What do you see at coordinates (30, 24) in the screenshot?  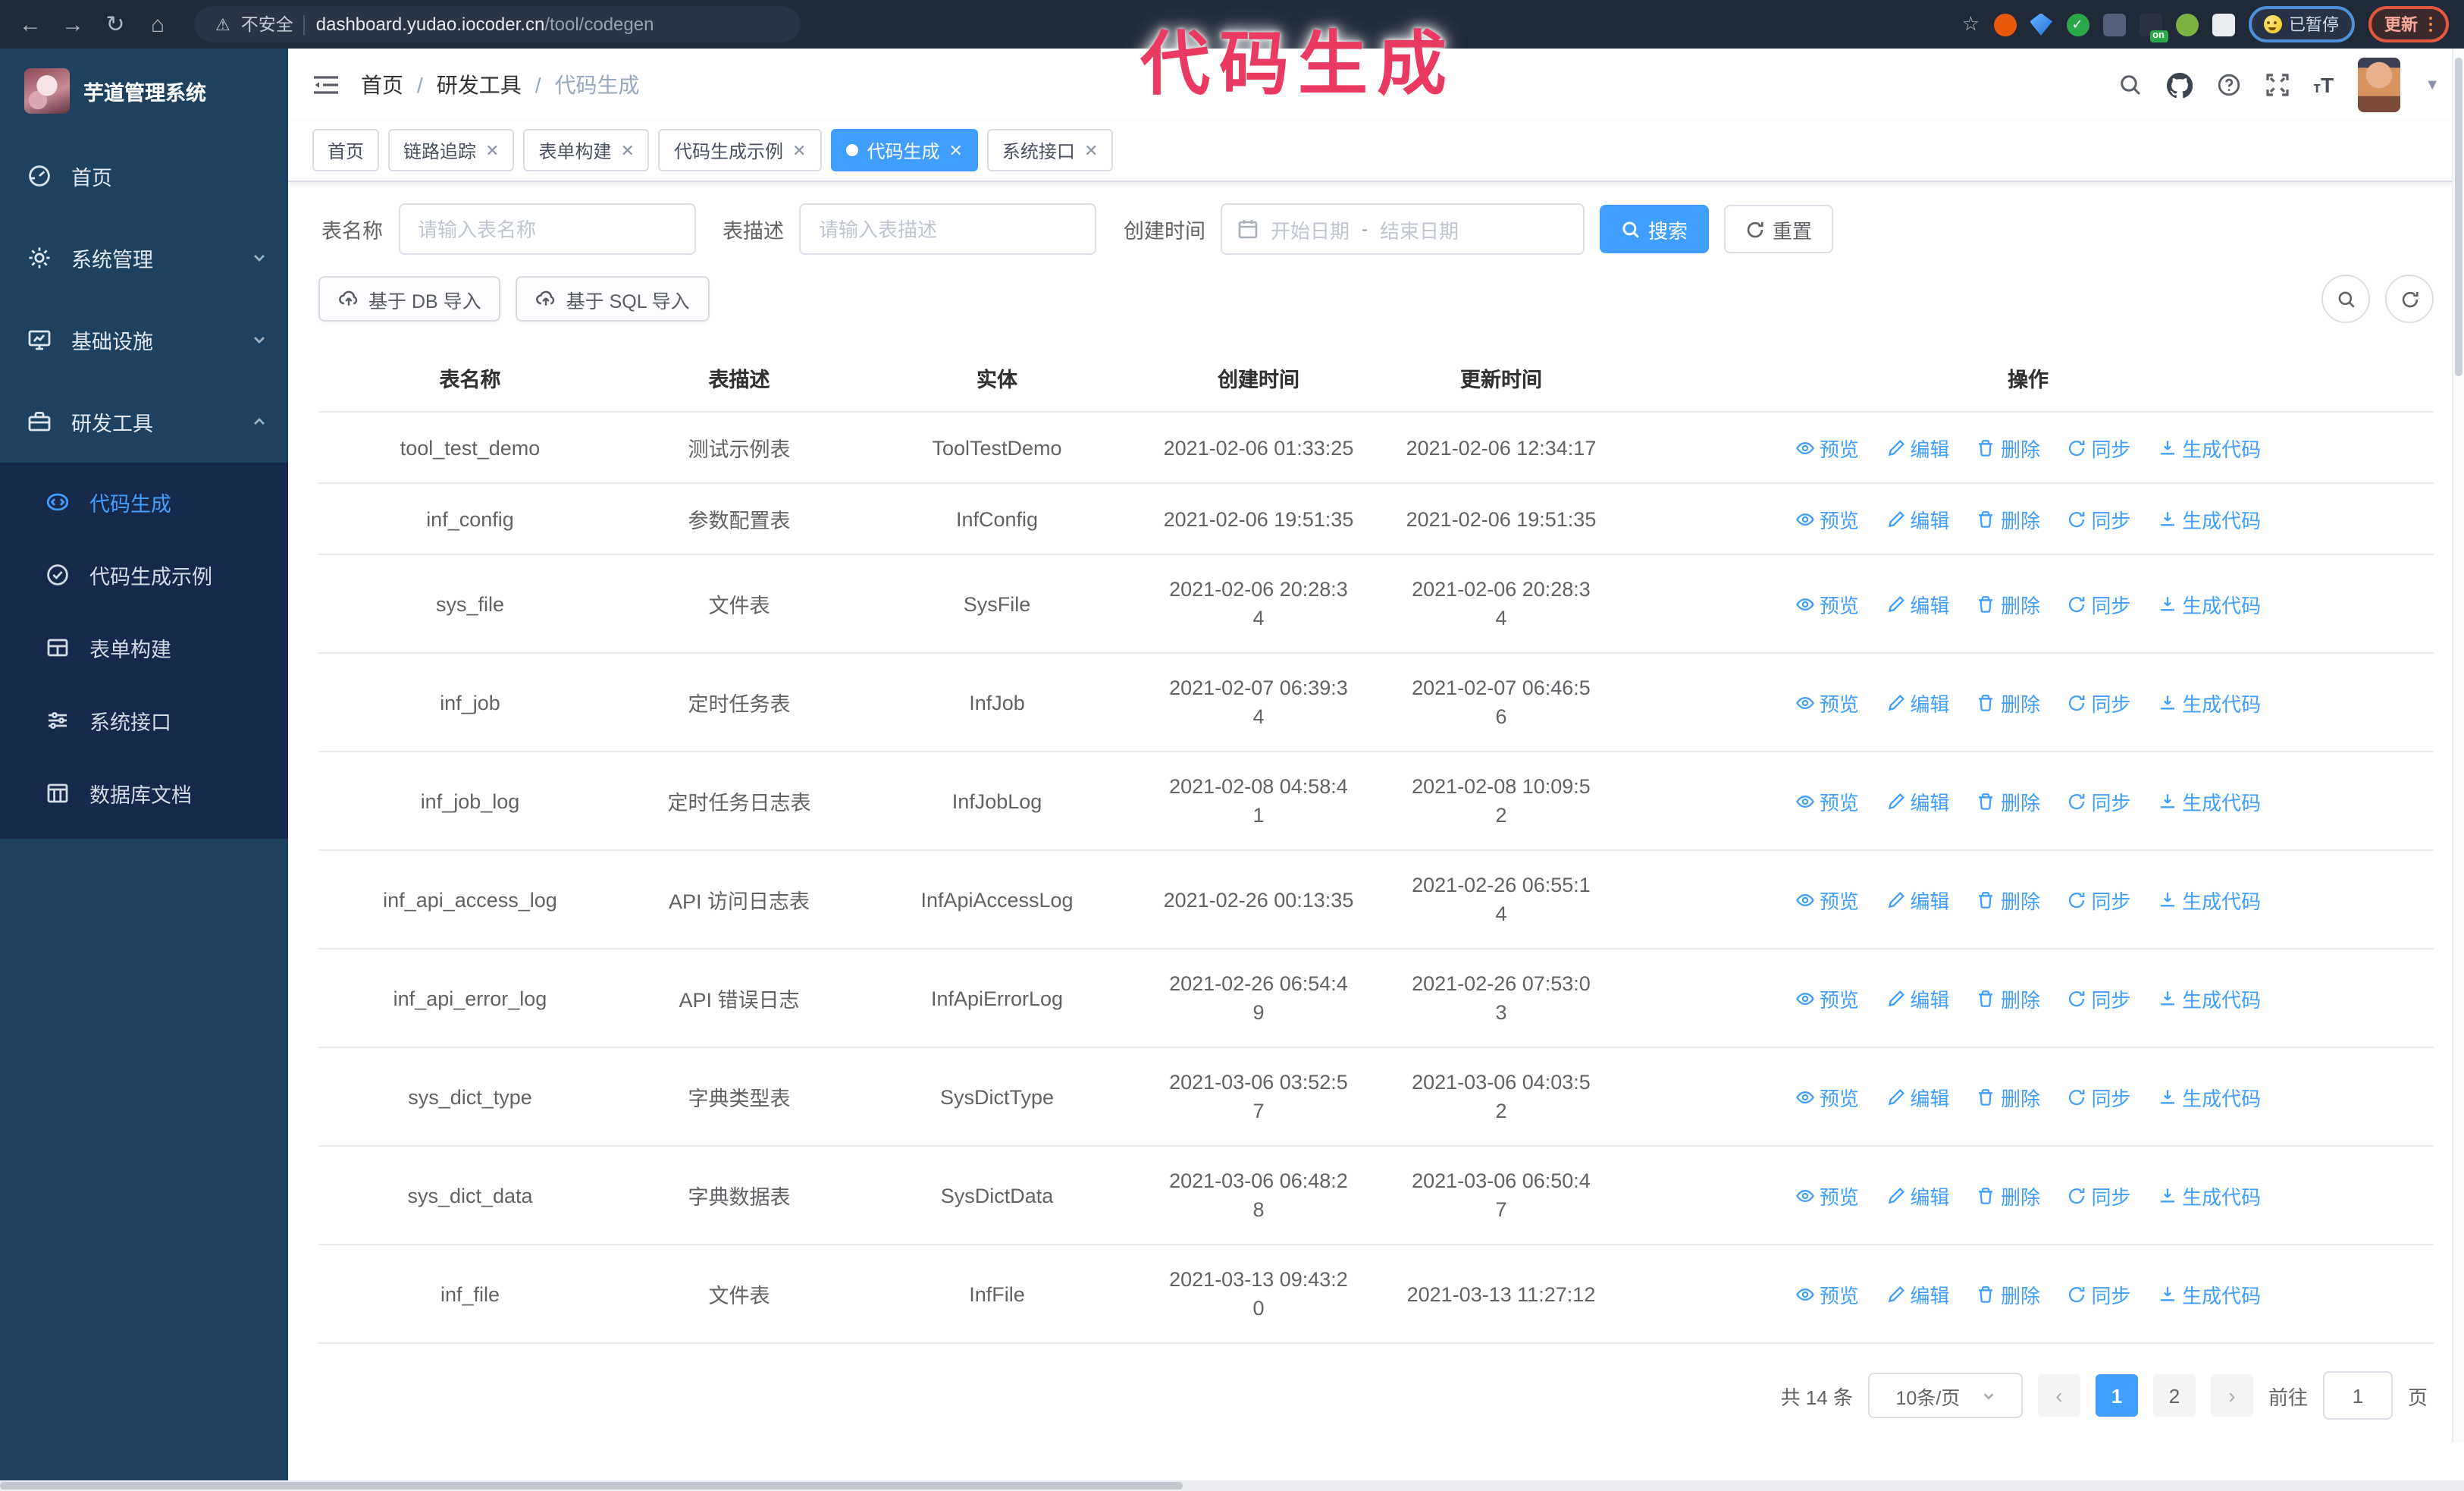 I see `back-icon: ←` at bounding box center [30, 24].